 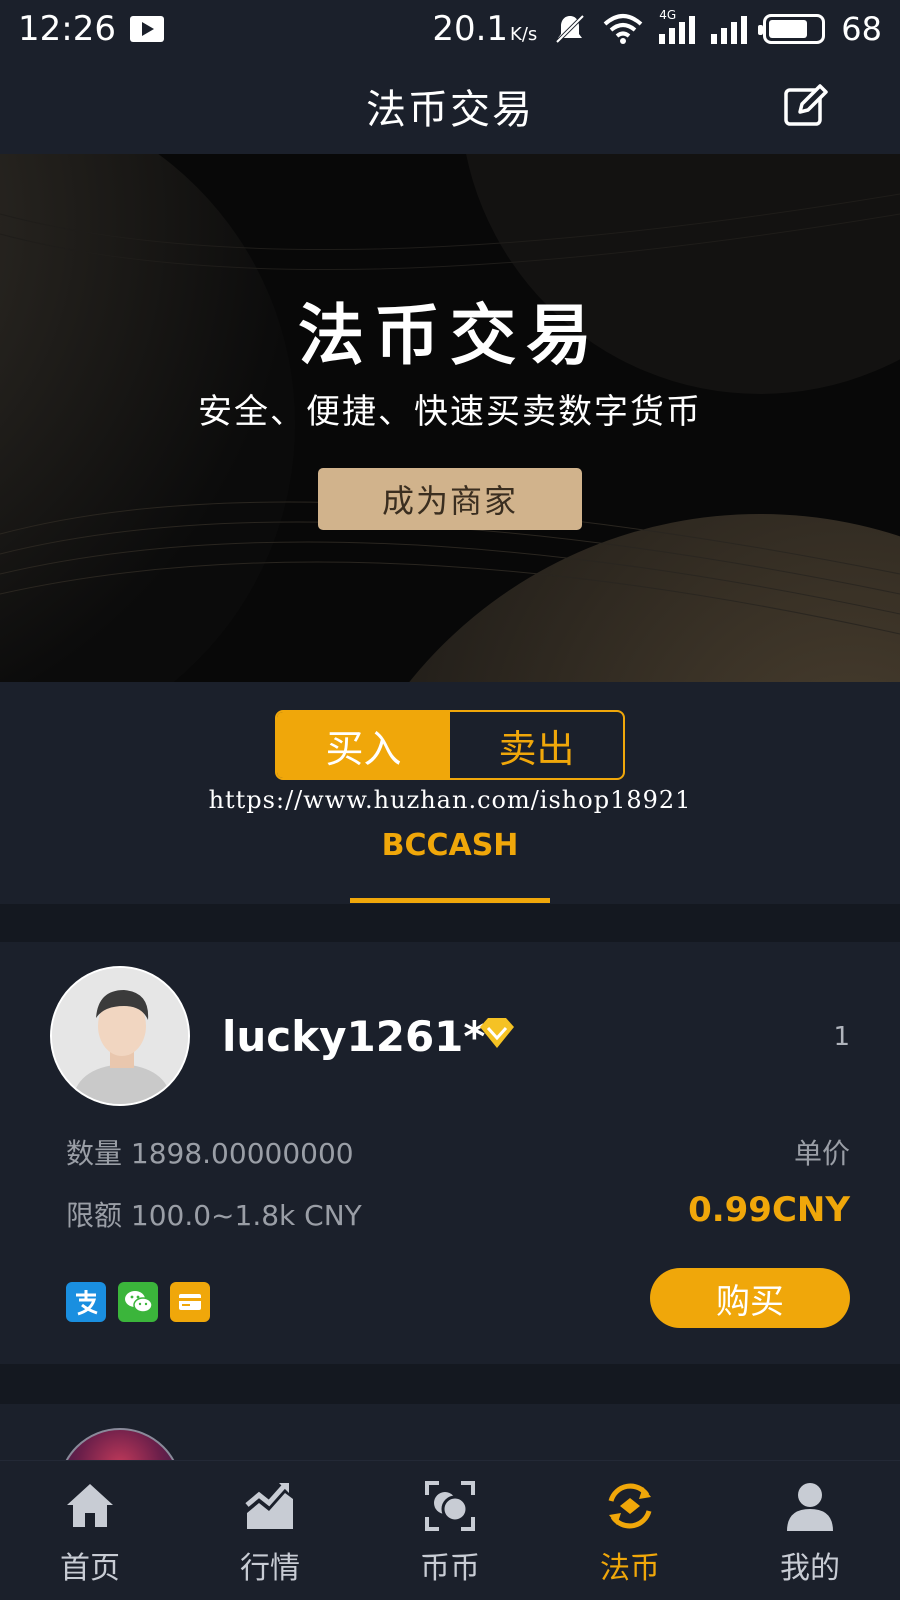 I want to click on default-user-avatar-icon, so click(x=120, y=1036).